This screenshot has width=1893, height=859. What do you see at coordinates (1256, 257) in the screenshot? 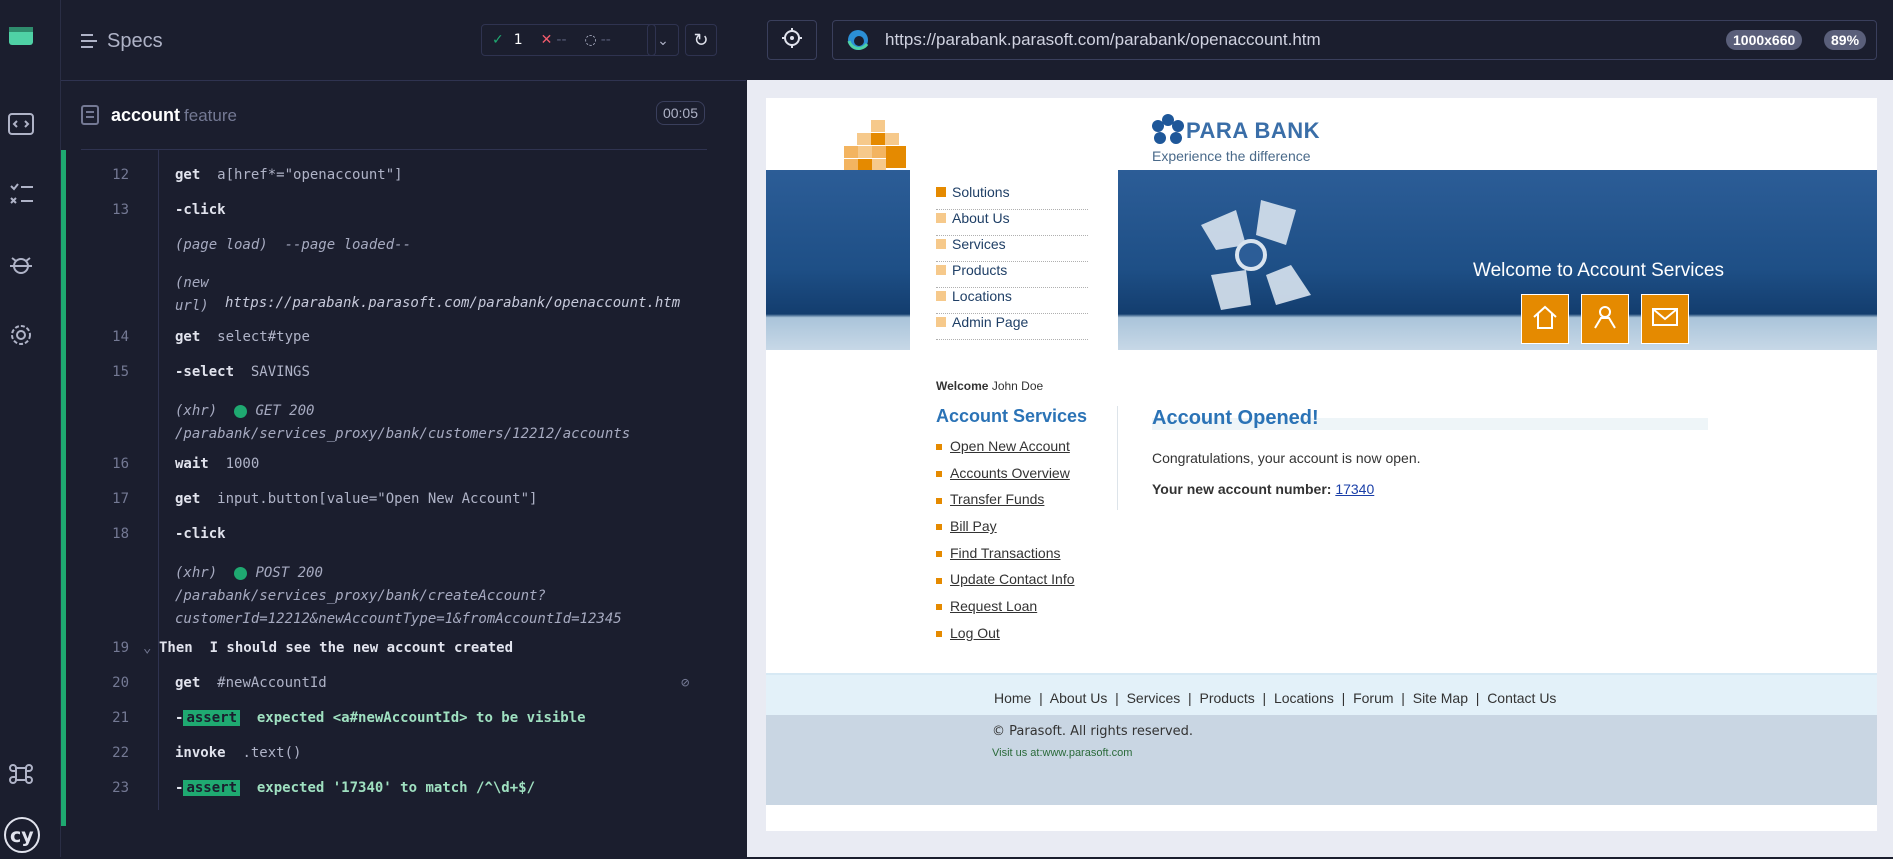
I see `parabank-arrows-graphic` at bounding box center [1256, 257].